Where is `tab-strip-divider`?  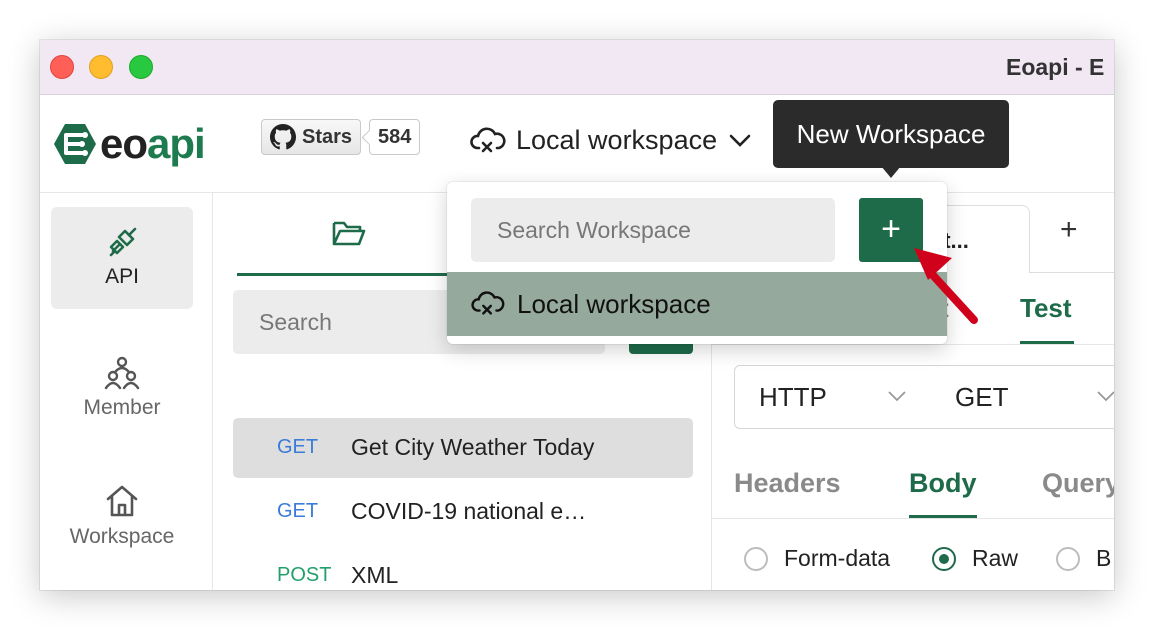 tab-strip-divider is located at coordinates (1072, 272).